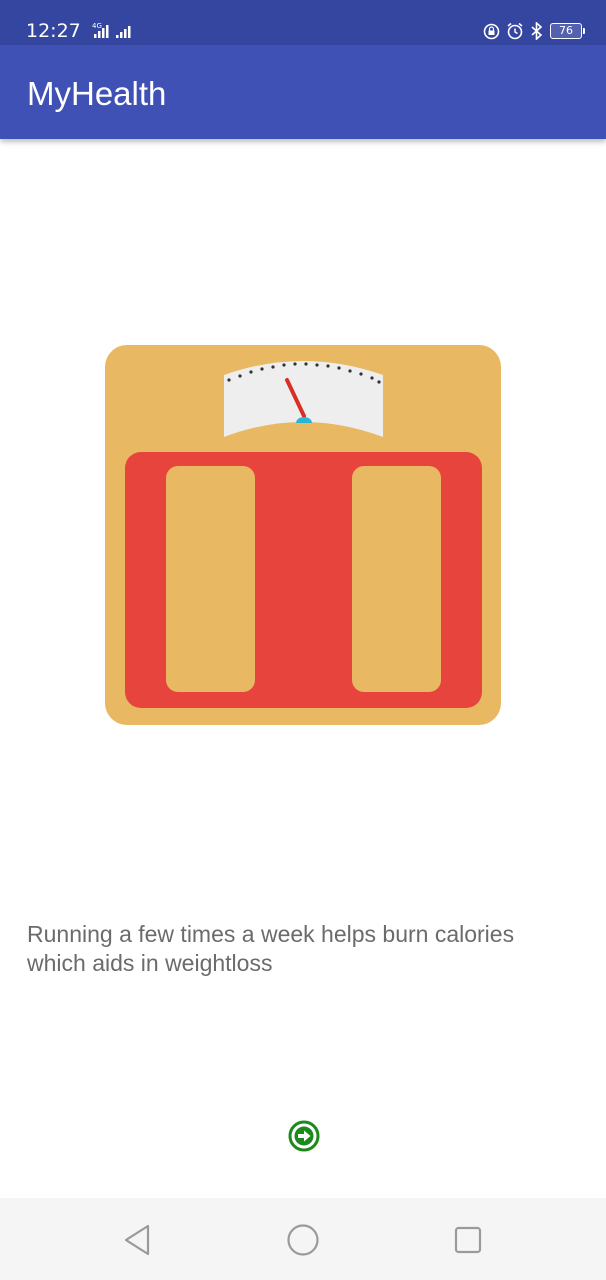  Describe the element at coordinates (97, 26) in the screenshot. I see `network-type-label: 4G` at that location.